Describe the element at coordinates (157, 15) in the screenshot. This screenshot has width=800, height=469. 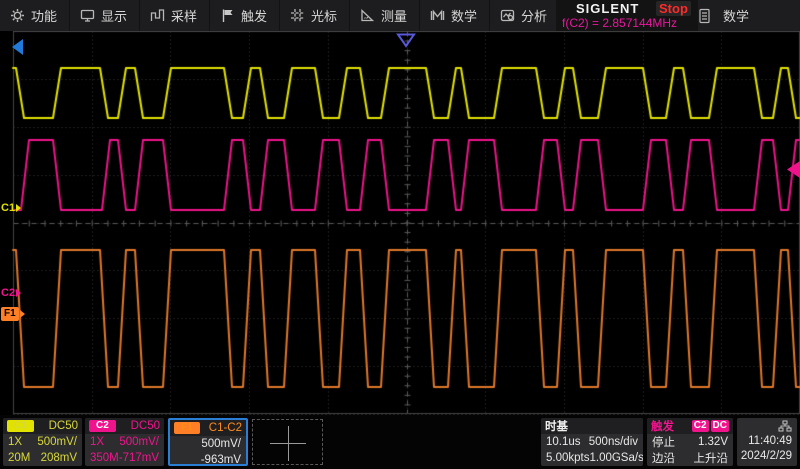
I see `acquire-icon` at that location.